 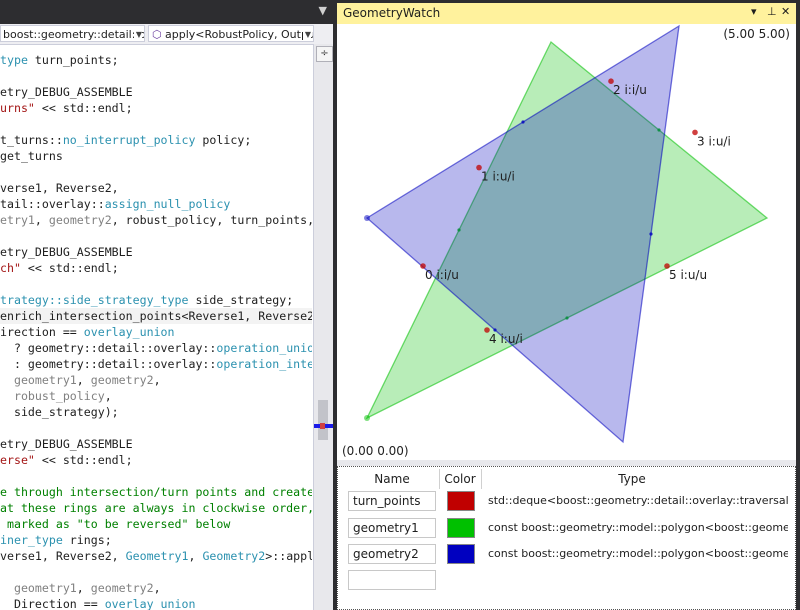 What do you see at coordinates (322, 426) in the screenshot?
I see `breakpoint-marker` at bounding box center [322, 426].